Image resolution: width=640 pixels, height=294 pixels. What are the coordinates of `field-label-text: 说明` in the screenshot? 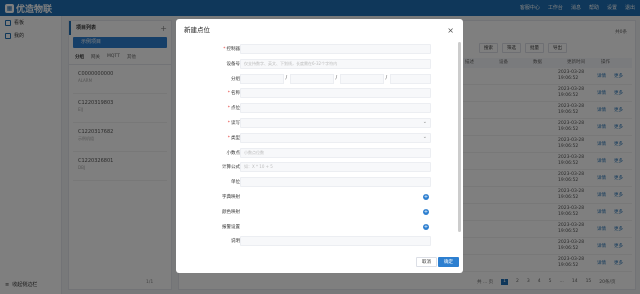 It's located at (235, 242).